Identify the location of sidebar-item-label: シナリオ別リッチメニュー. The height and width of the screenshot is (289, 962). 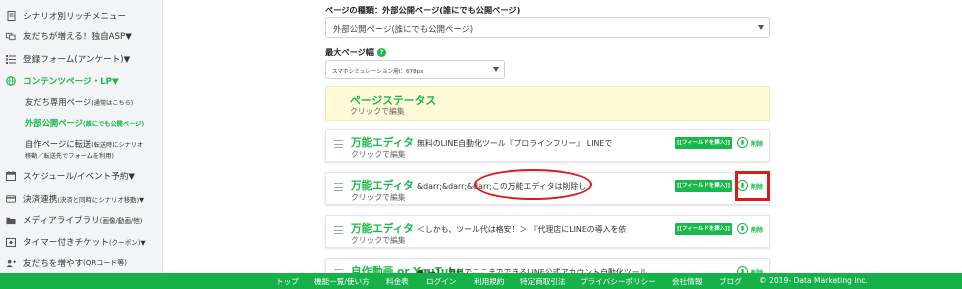
(75, 17).